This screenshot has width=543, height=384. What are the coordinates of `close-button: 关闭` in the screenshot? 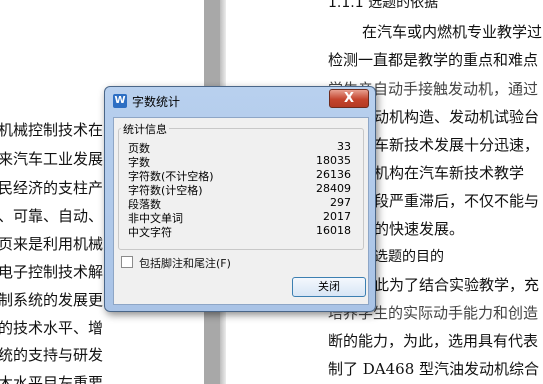 It's located at (329, 287).